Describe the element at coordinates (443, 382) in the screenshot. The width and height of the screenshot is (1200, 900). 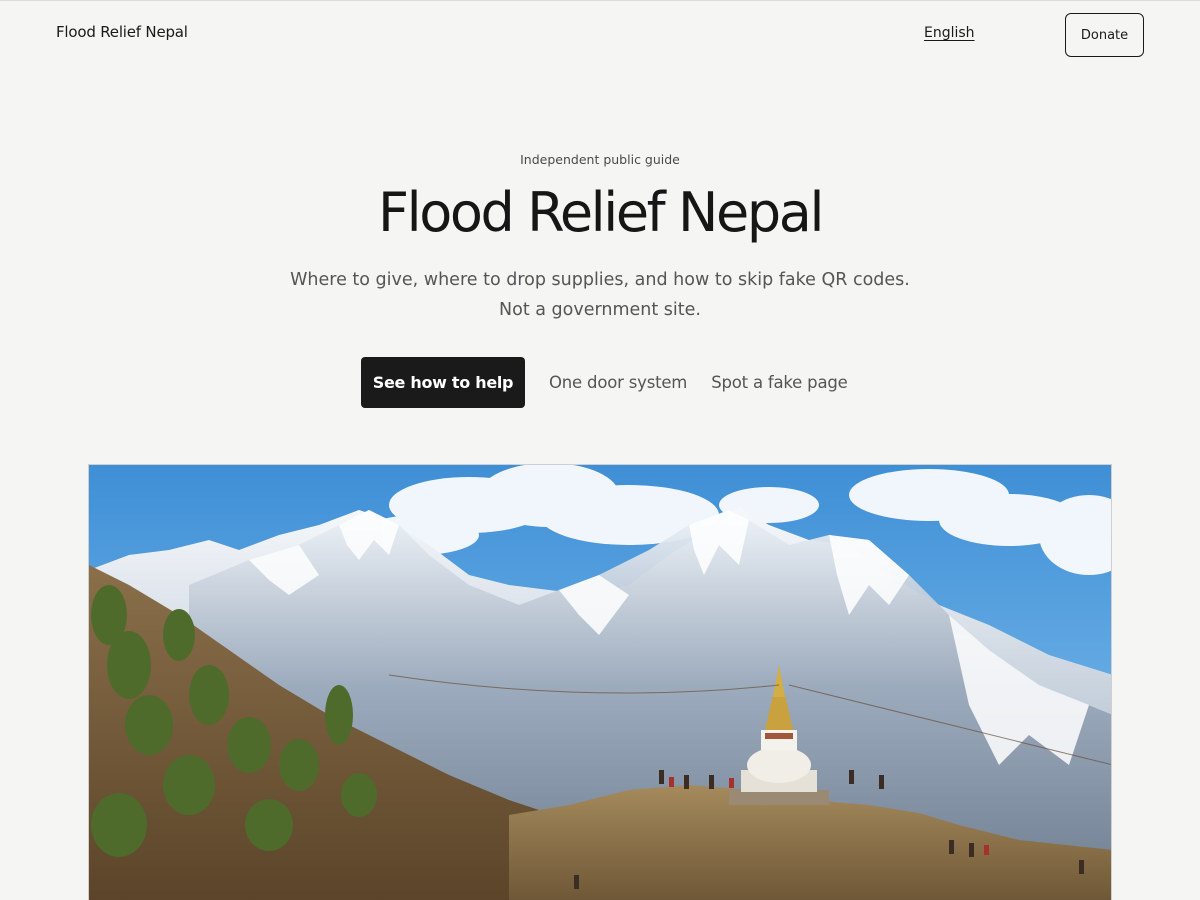
I see `see-how-to-help-button: See how to help` at that location.